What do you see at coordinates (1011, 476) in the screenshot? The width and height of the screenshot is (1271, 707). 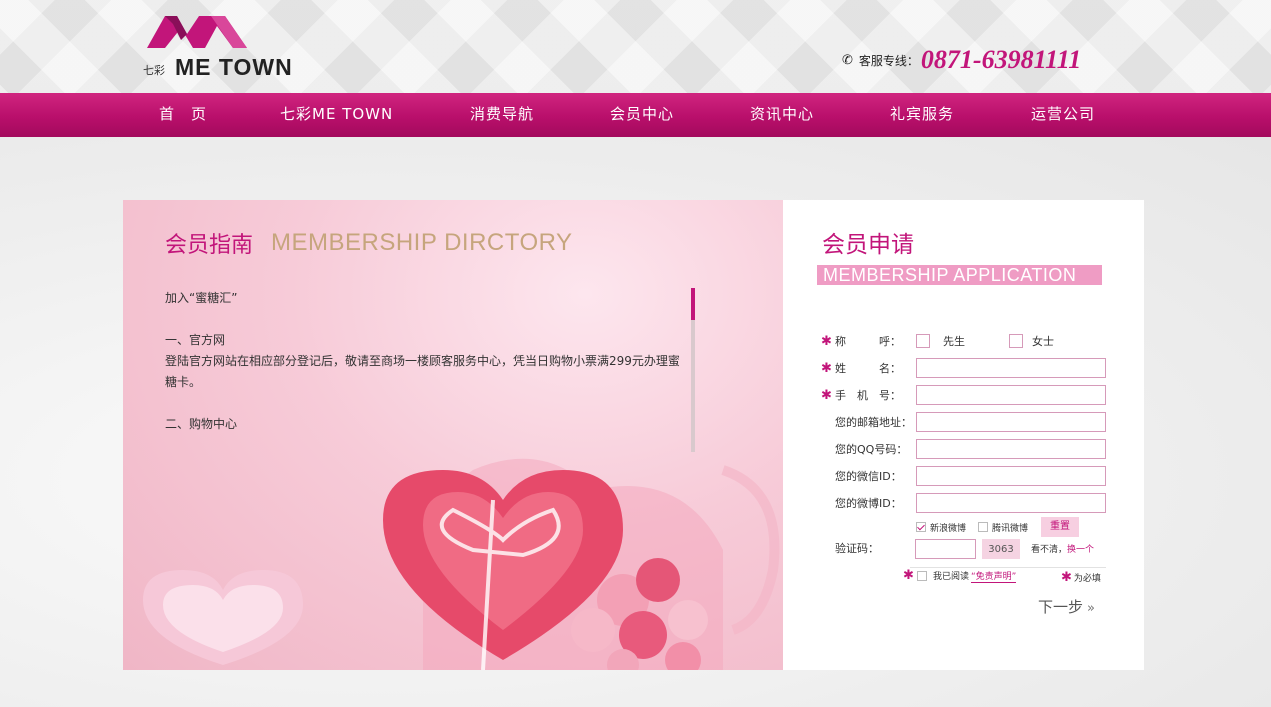 I see `wechat-input` at bounding box center [1011, 476].